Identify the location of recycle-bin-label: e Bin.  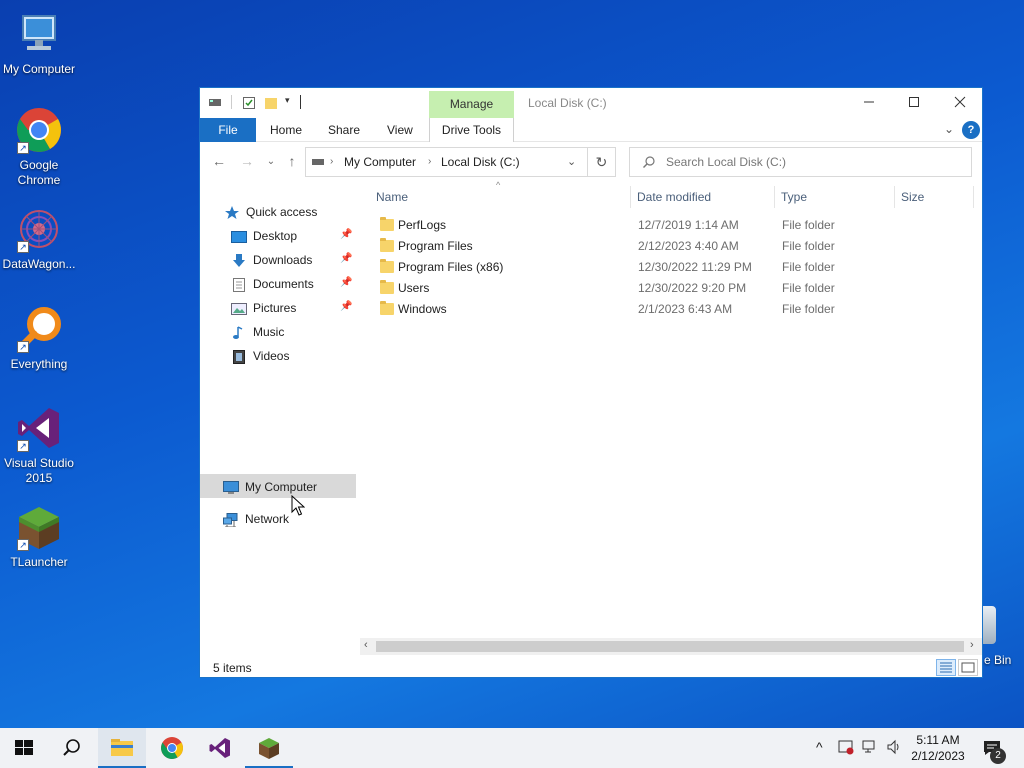
(997, 660).